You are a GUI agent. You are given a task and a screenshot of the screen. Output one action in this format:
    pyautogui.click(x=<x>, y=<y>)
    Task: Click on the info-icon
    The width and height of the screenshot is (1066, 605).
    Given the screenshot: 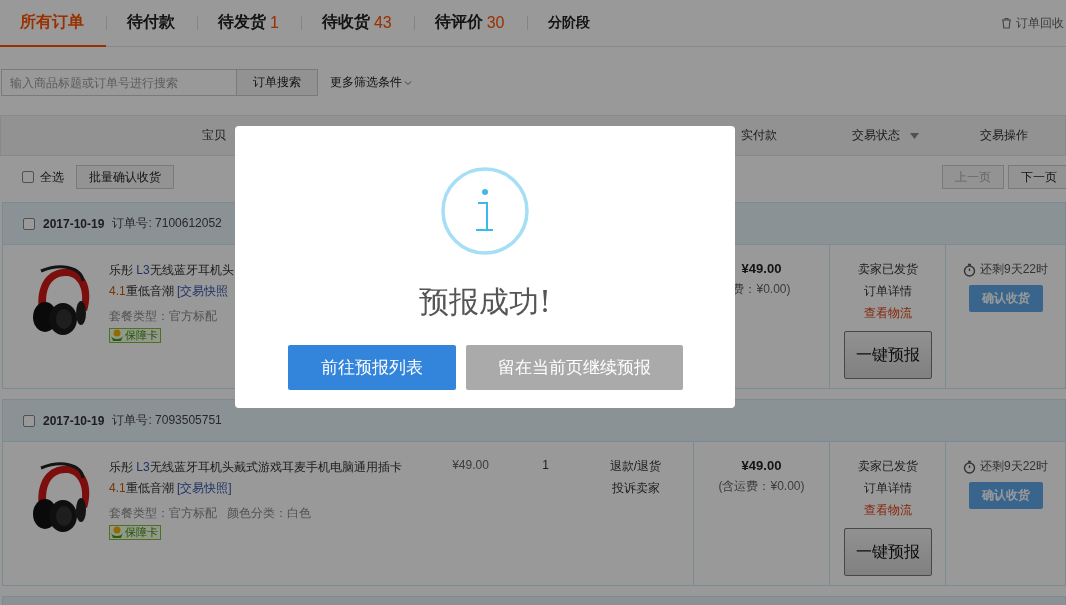 What is the action you would take?
    pyautogui.click(x=485, y=211)
    